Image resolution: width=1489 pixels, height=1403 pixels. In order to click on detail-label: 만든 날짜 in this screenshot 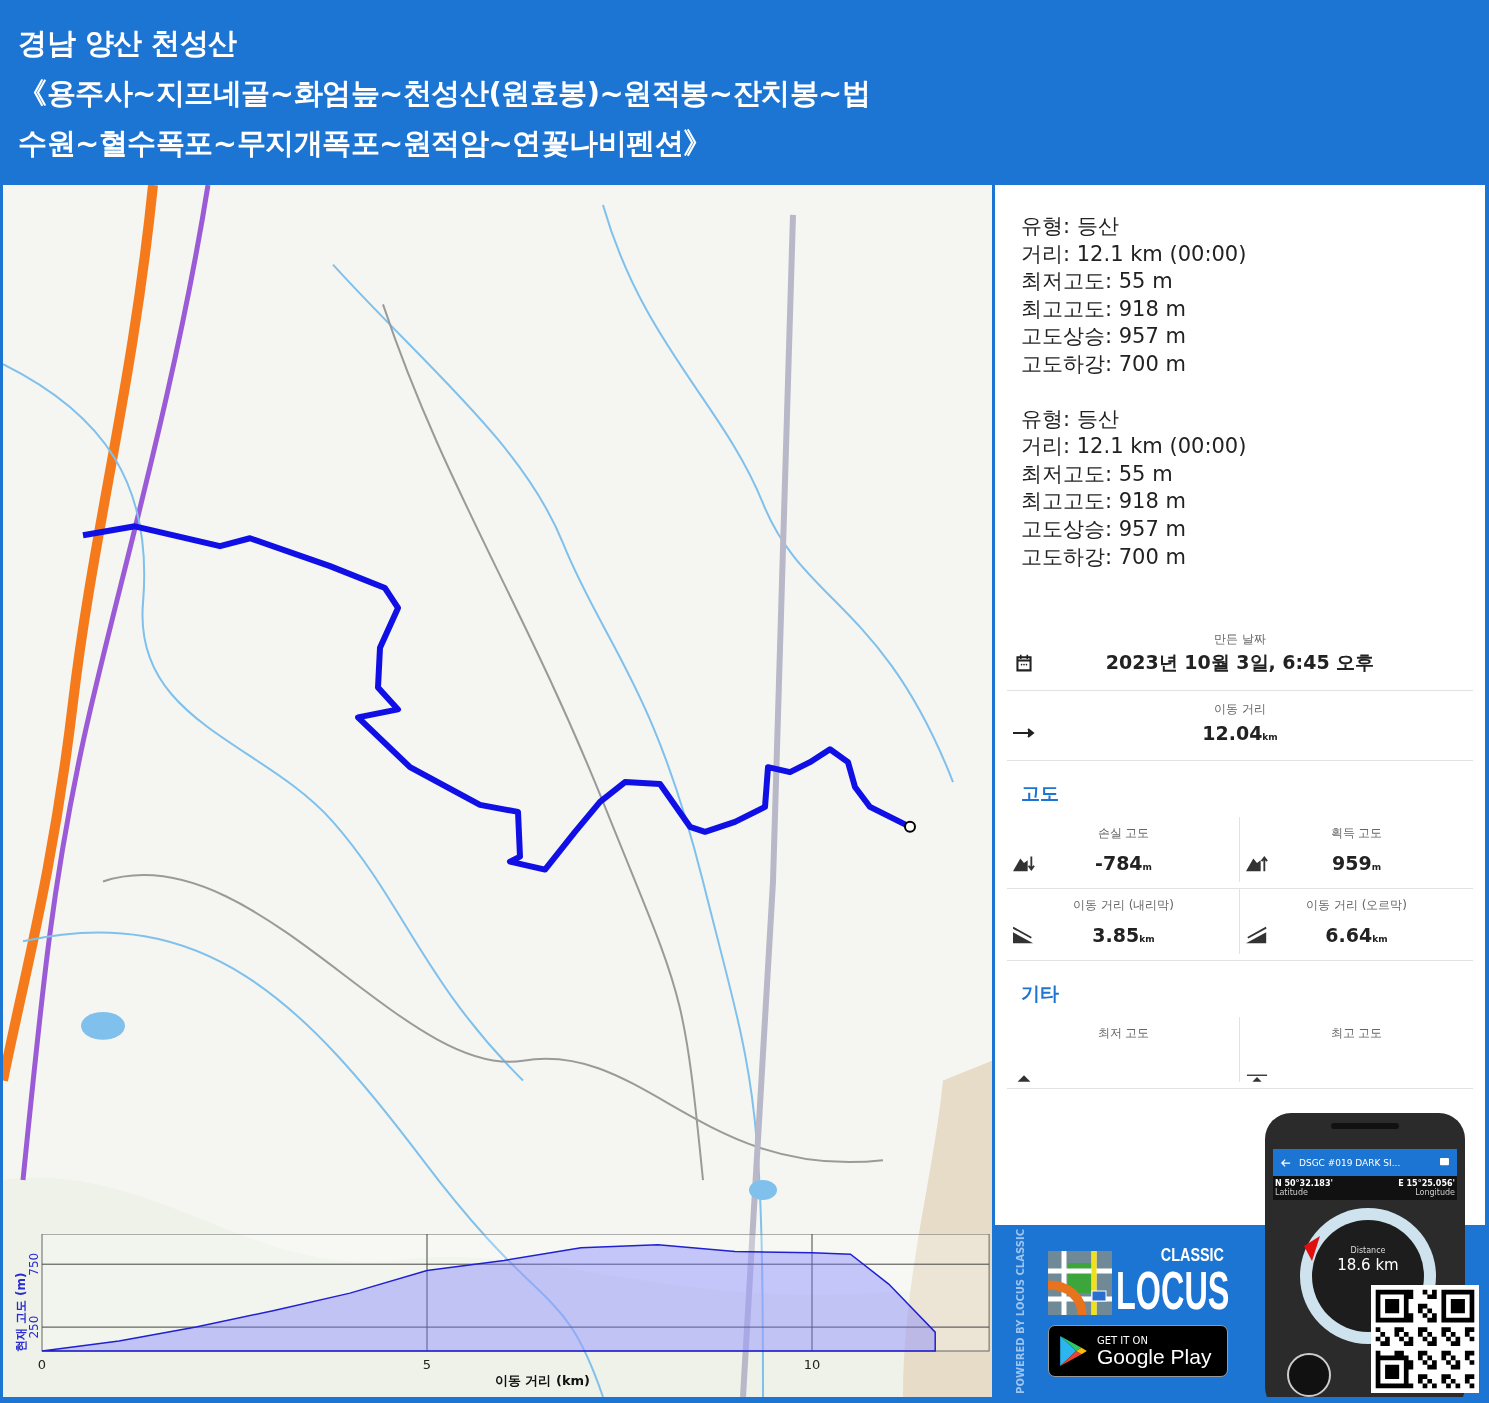, I will do `click(1240, 640)`.